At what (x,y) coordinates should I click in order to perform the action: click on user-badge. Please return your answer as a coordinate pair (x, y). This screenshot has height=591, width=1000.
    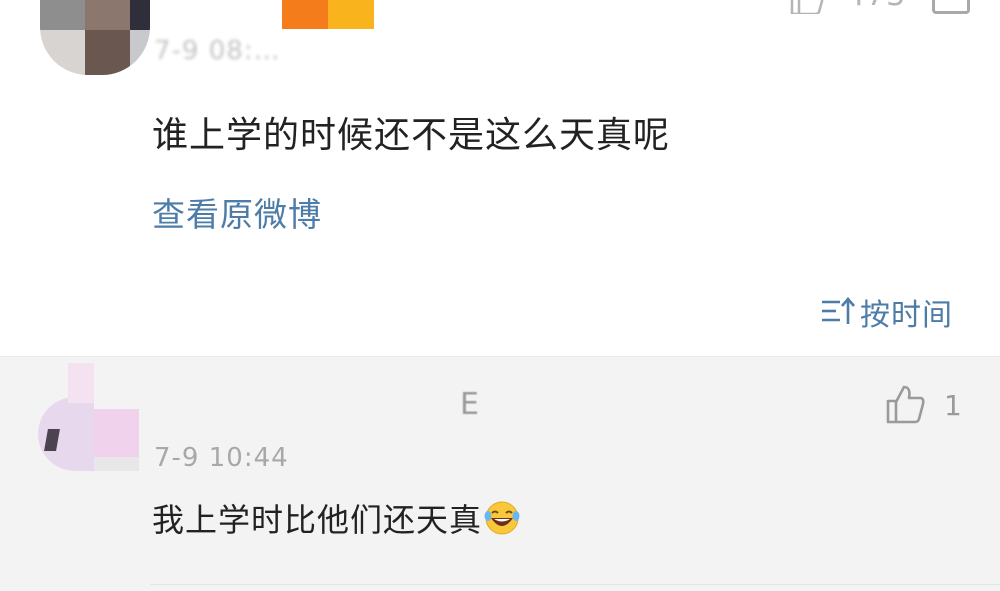
    Looking at the image, I should click on (328, 14).